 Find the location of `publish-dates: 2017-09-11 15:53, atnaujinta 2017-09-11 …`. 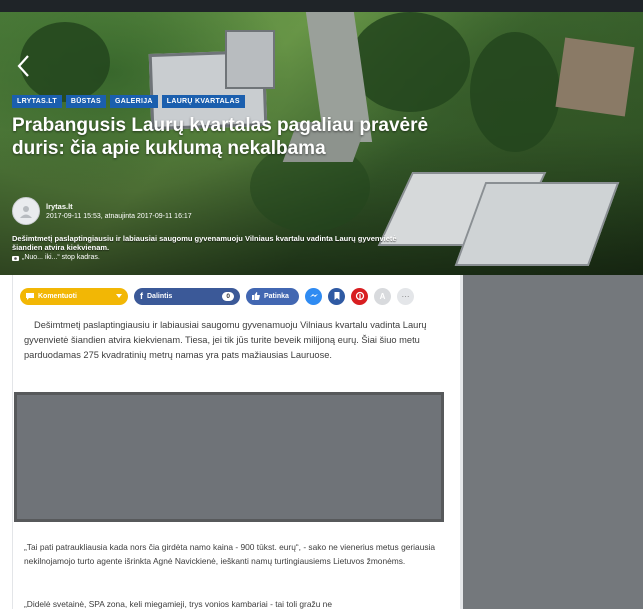

publish-dates: 2017-09-11 15:53, atnaujinta 2017-09-11 … is located at coordinates (119, 216).